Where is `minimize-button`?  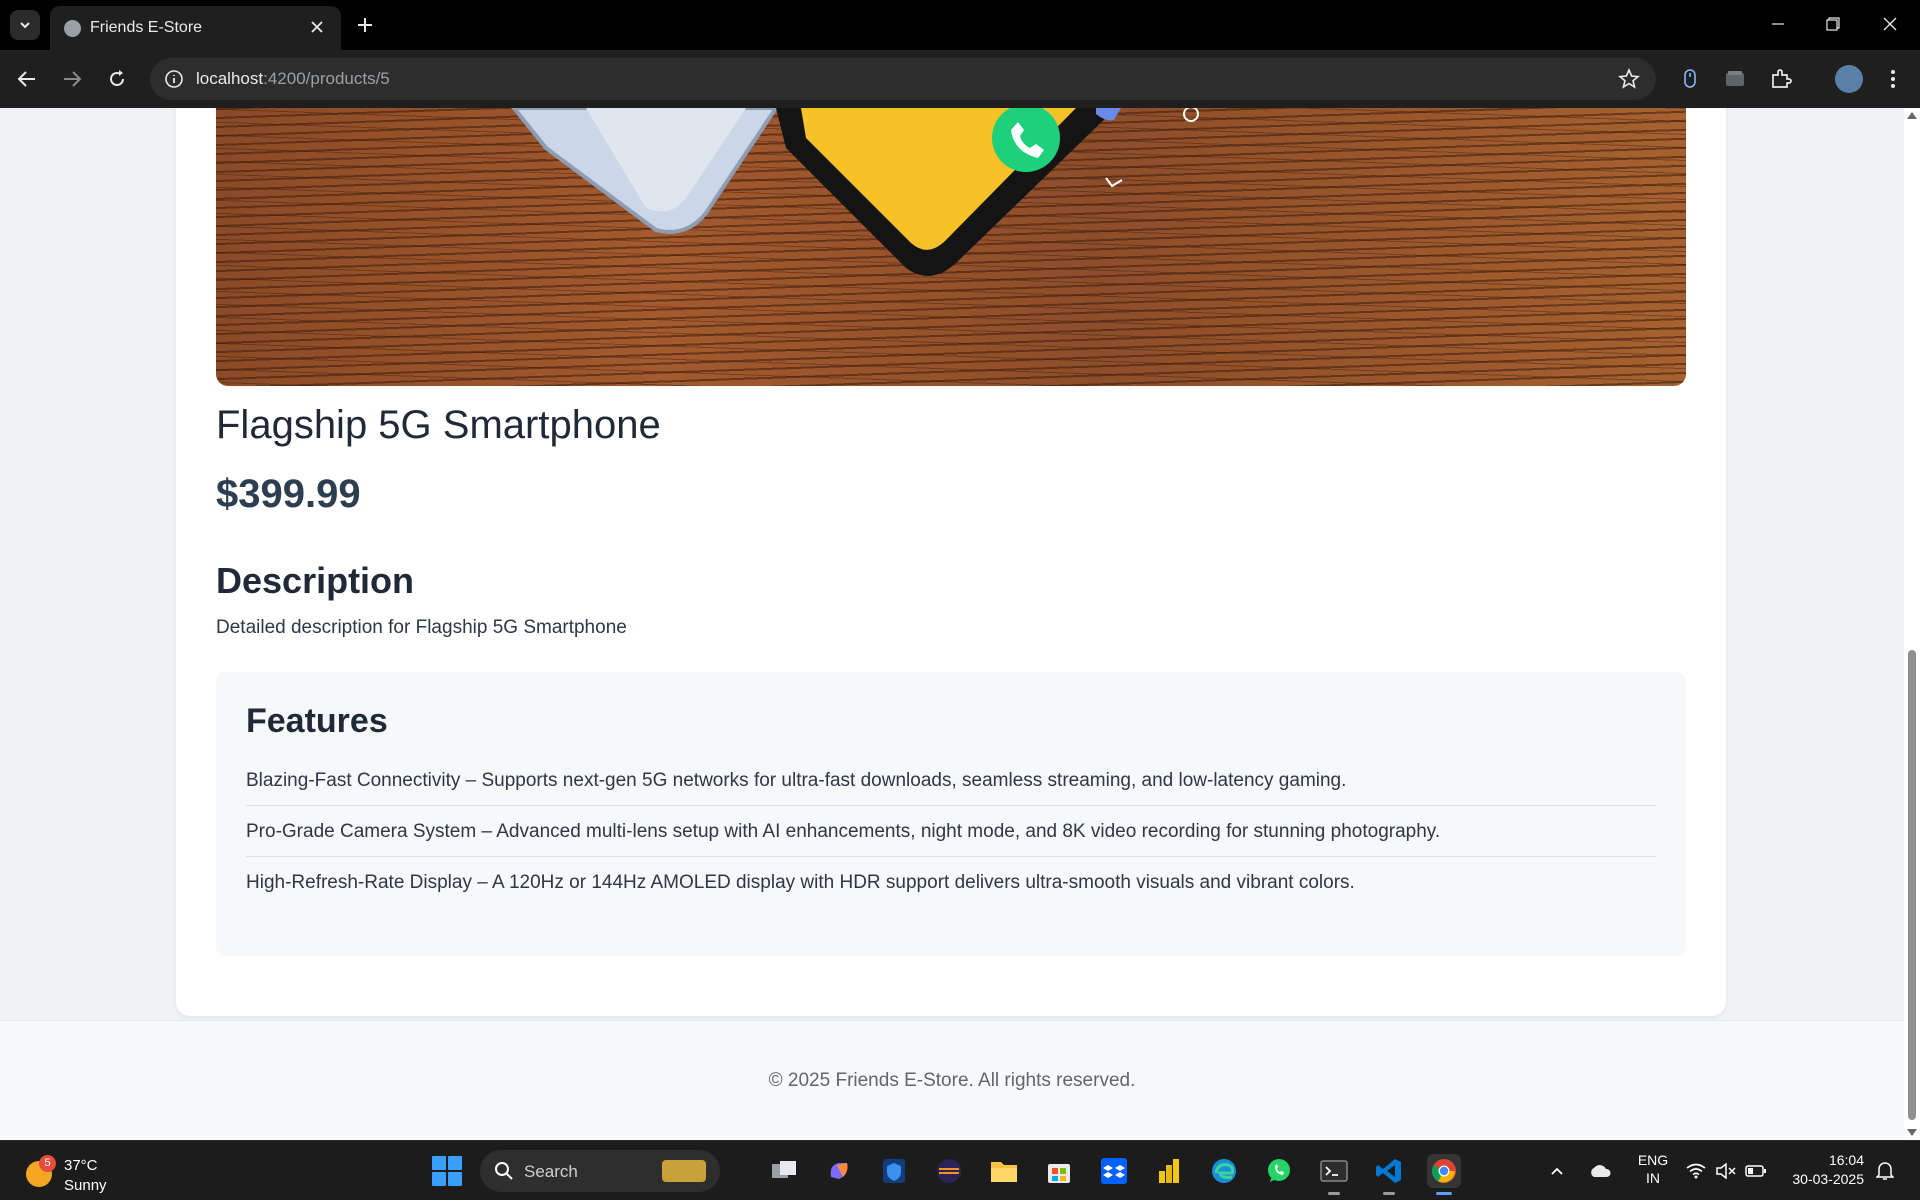
minimize-button is located at coordinates (1778, 24).